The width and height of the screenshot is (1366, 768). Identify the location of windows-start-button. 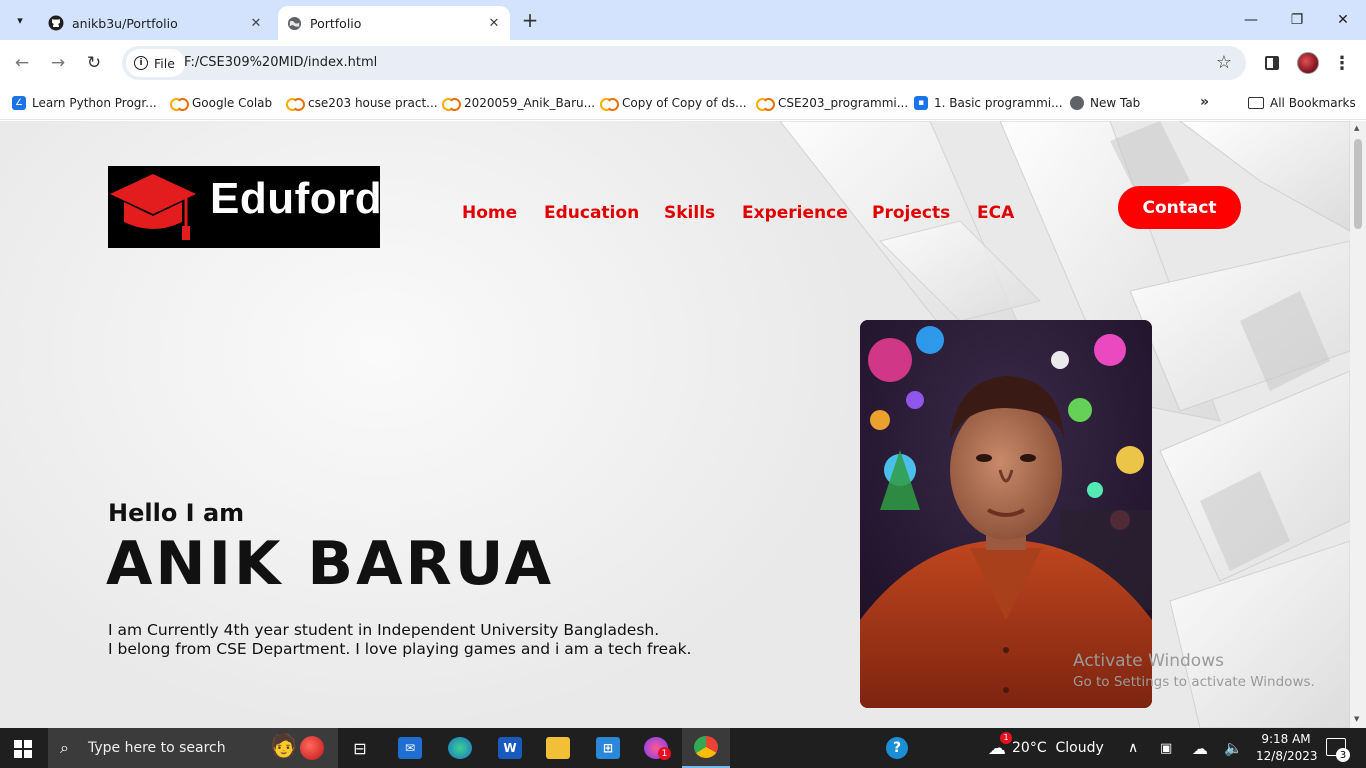
(23, 749).